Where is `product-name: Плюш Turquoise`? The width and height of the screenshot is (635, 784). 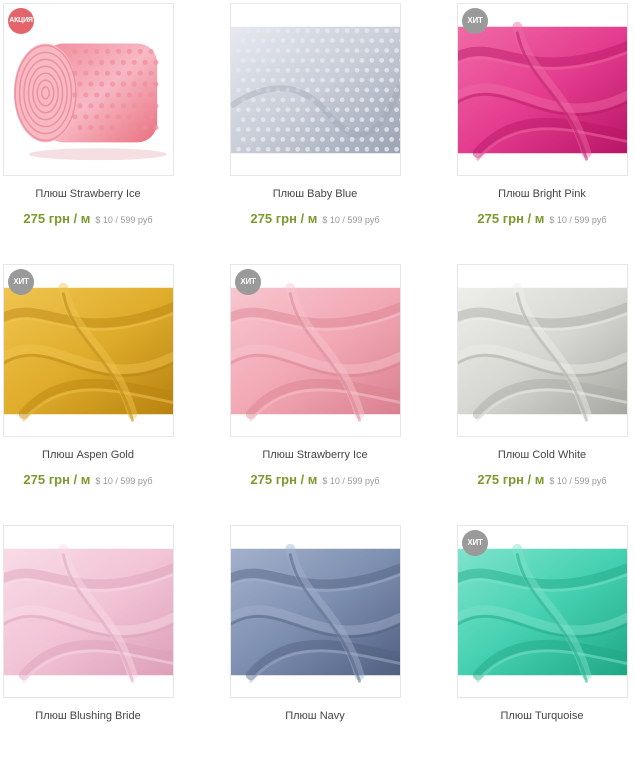
product-name: Плюш Turquoise is located at coordinates (542, 716).